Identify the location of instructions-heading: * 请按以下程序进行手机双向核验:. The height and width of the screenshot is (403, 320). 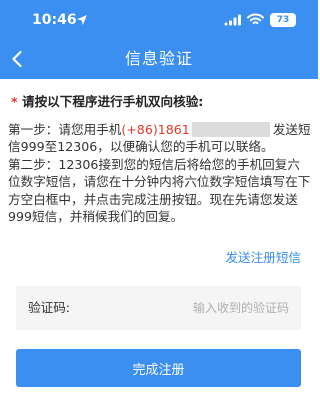
(161, 102).